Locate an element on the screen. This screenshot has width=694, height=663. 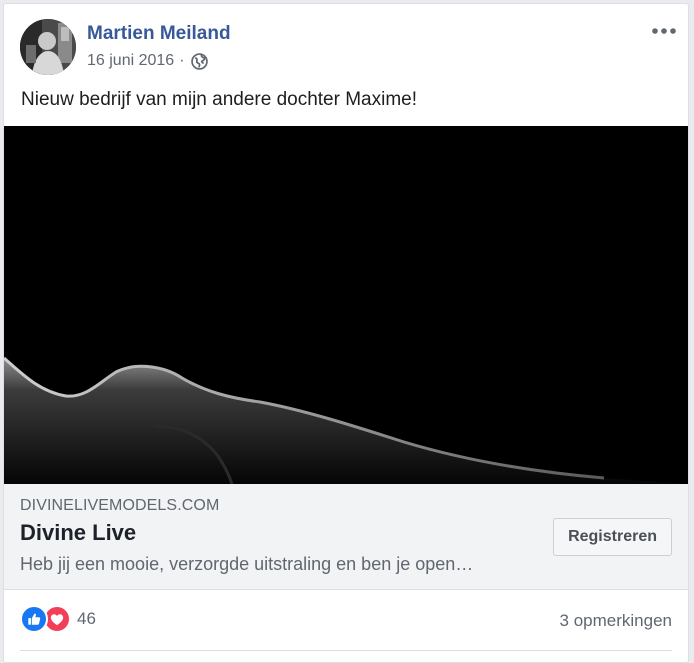
author-avatar is located at coordinates (48, 47).